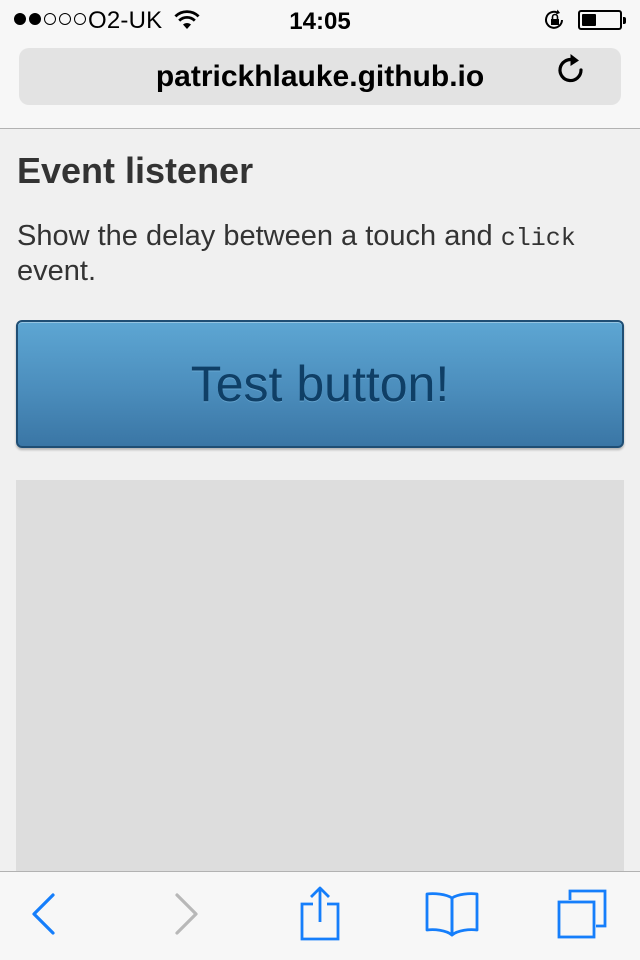 This screenshot has width=640, height=960. I want to click on browser-toolbar, so click(320, 915).